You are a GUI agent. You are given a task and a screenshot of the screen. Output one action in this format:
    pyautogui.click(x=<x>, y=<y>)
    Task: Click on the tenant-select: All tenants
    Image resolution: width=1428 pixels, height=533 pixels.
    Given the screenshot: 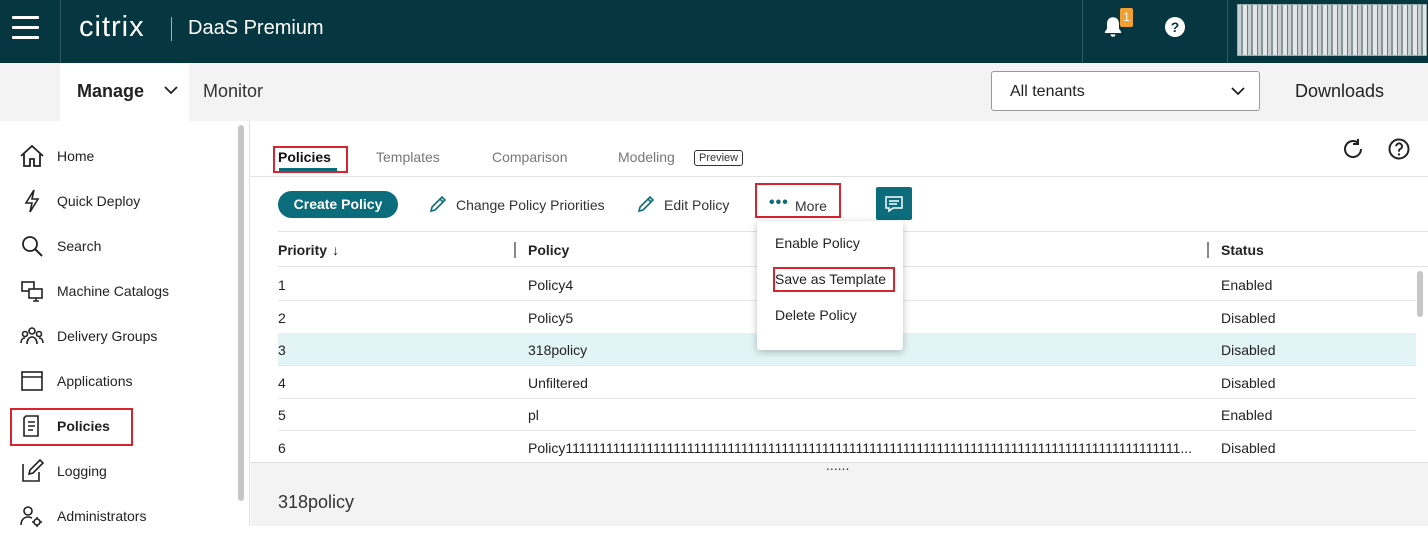 What is the action you would take?
    pyautogui.click(x=1125, y=91)
    